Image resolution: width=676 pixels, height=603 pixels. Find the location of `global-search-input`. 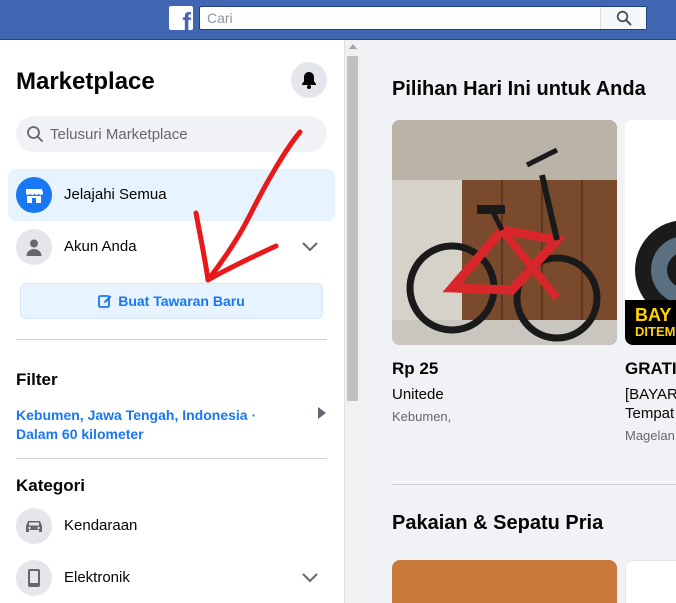

global-search-input is located at coordinates (400, 18).